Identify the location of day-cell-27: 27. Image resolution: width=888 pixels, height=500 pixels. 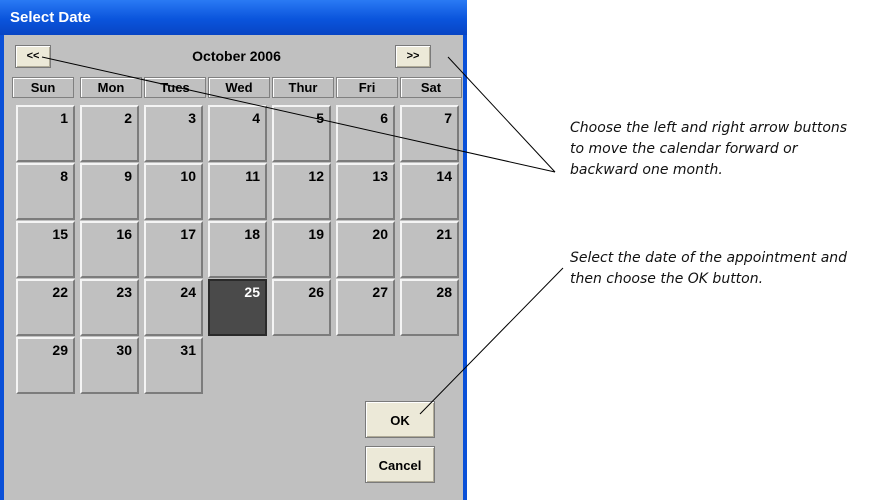
(365, 307).